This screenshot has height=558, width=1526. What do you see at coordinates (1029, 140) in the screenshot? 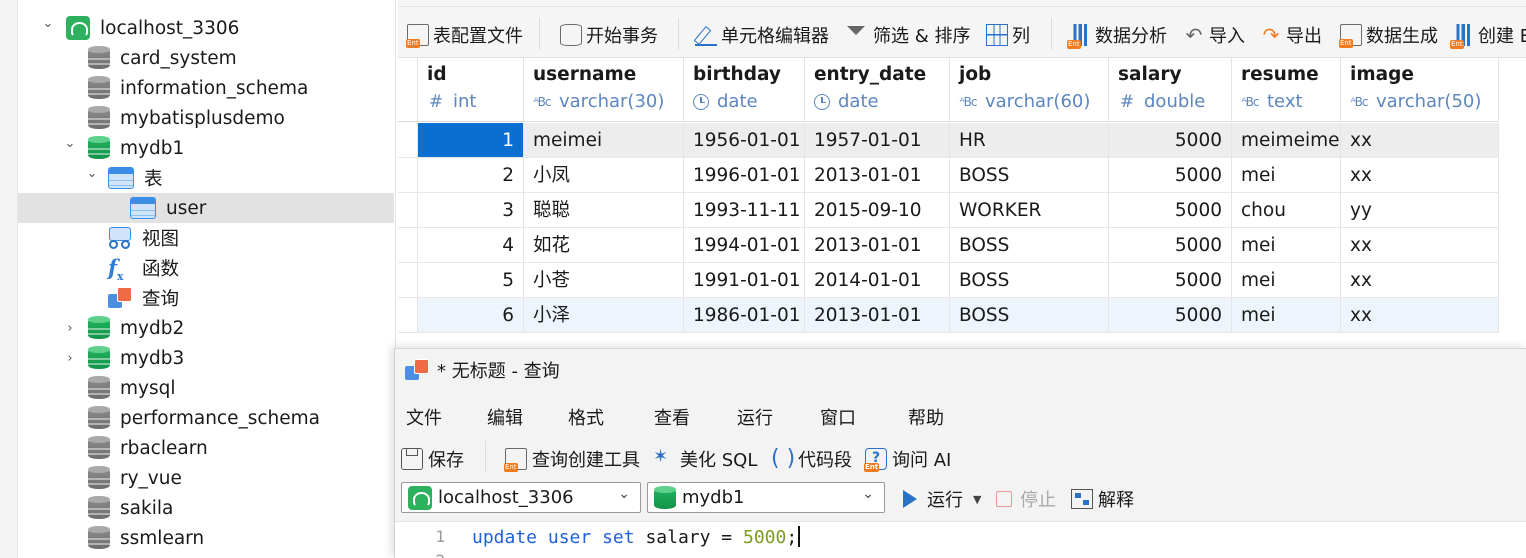
I see `table-cell: HR` at bounding box center [1029, 140].